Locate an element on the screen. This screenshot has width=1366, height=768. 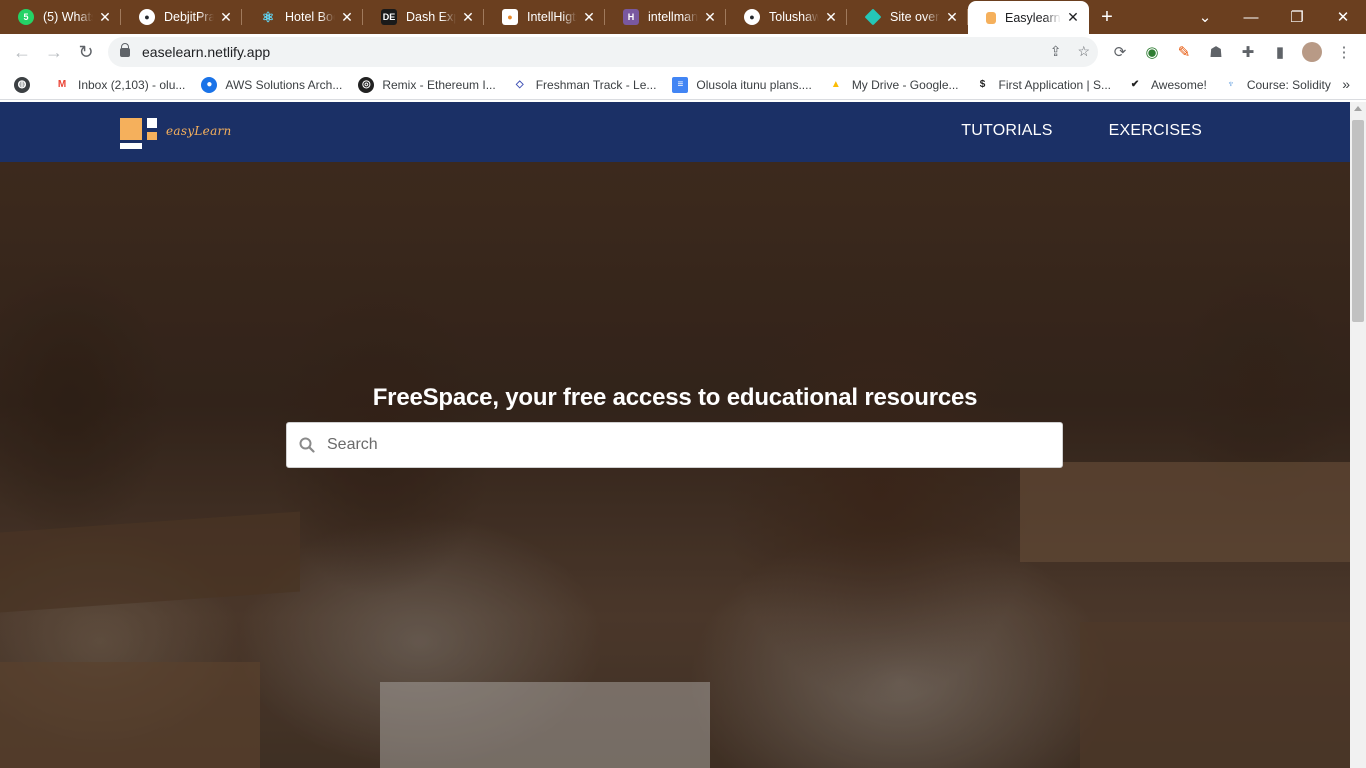
menu-icon: ⋮ is located at coordinates (1344, 52).